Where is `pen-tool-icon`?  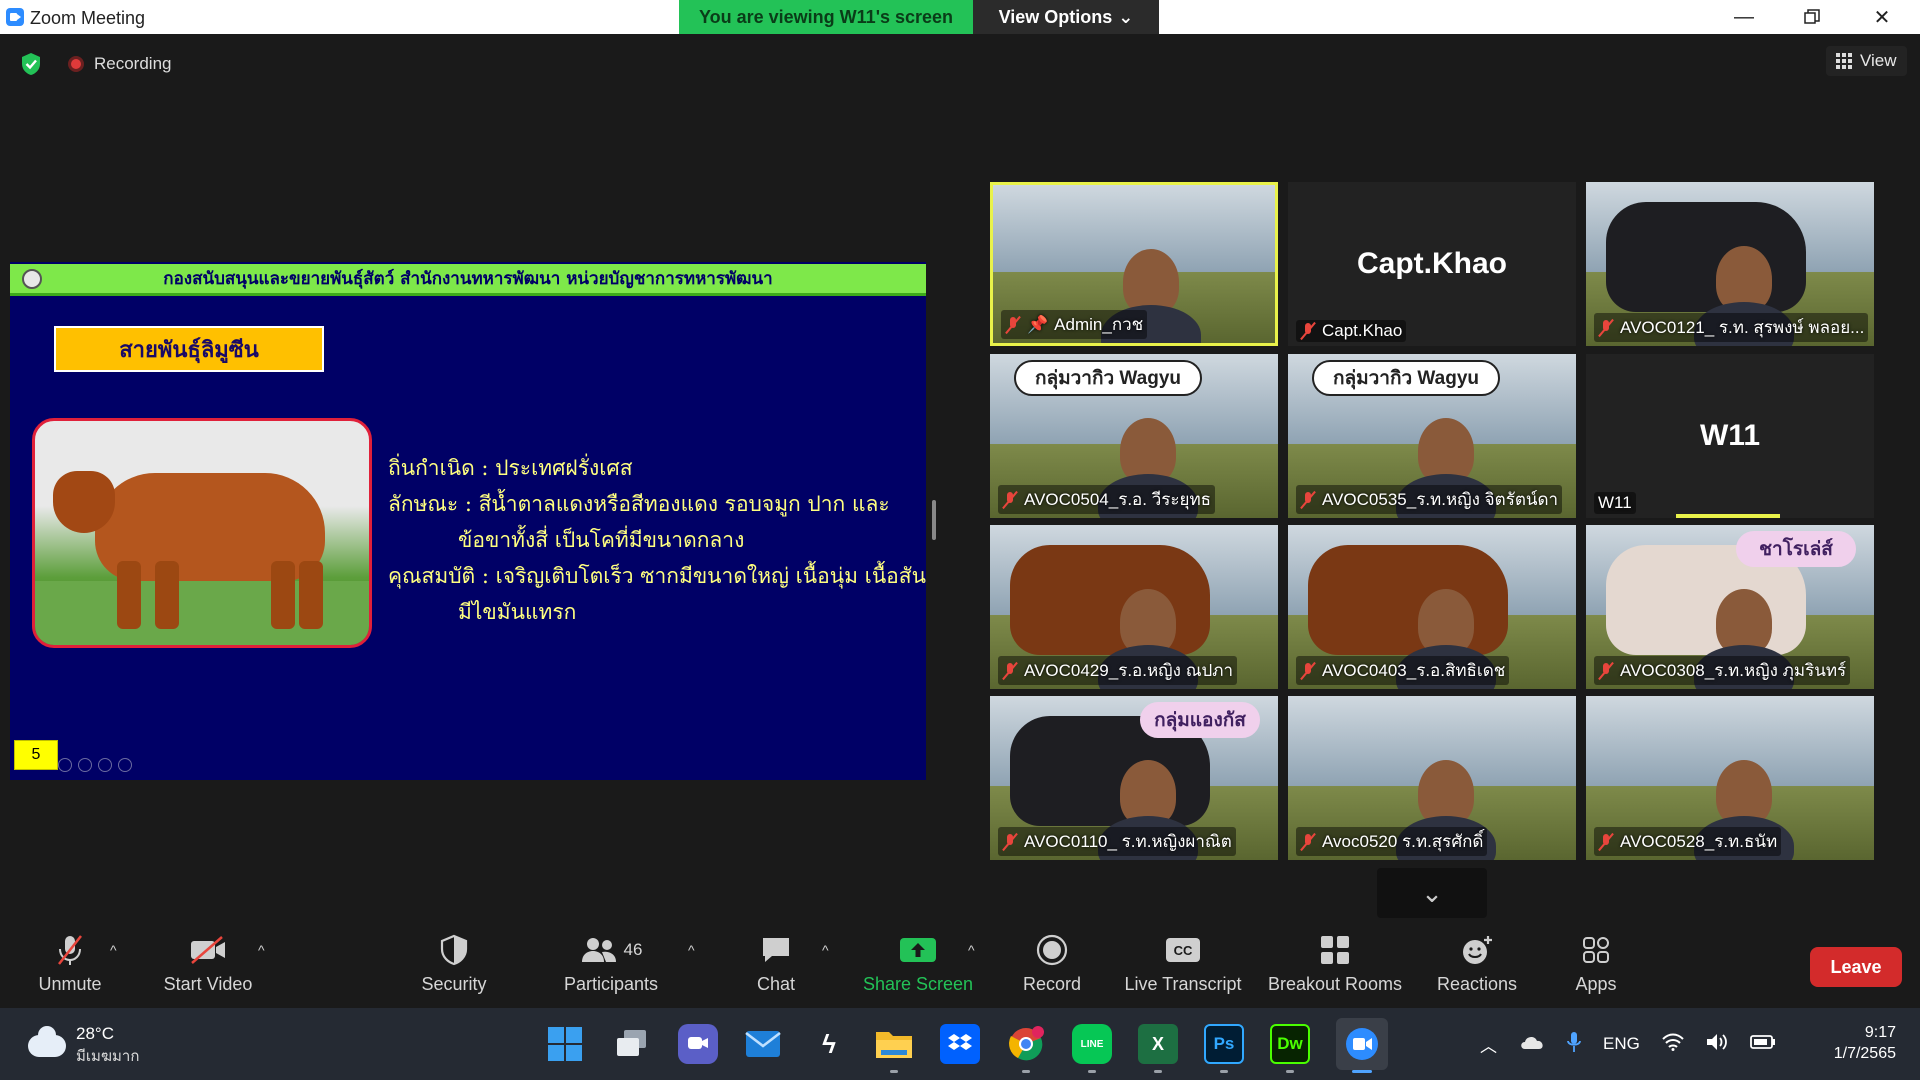
pen-tool-icon is located at coordinates (65, 765).